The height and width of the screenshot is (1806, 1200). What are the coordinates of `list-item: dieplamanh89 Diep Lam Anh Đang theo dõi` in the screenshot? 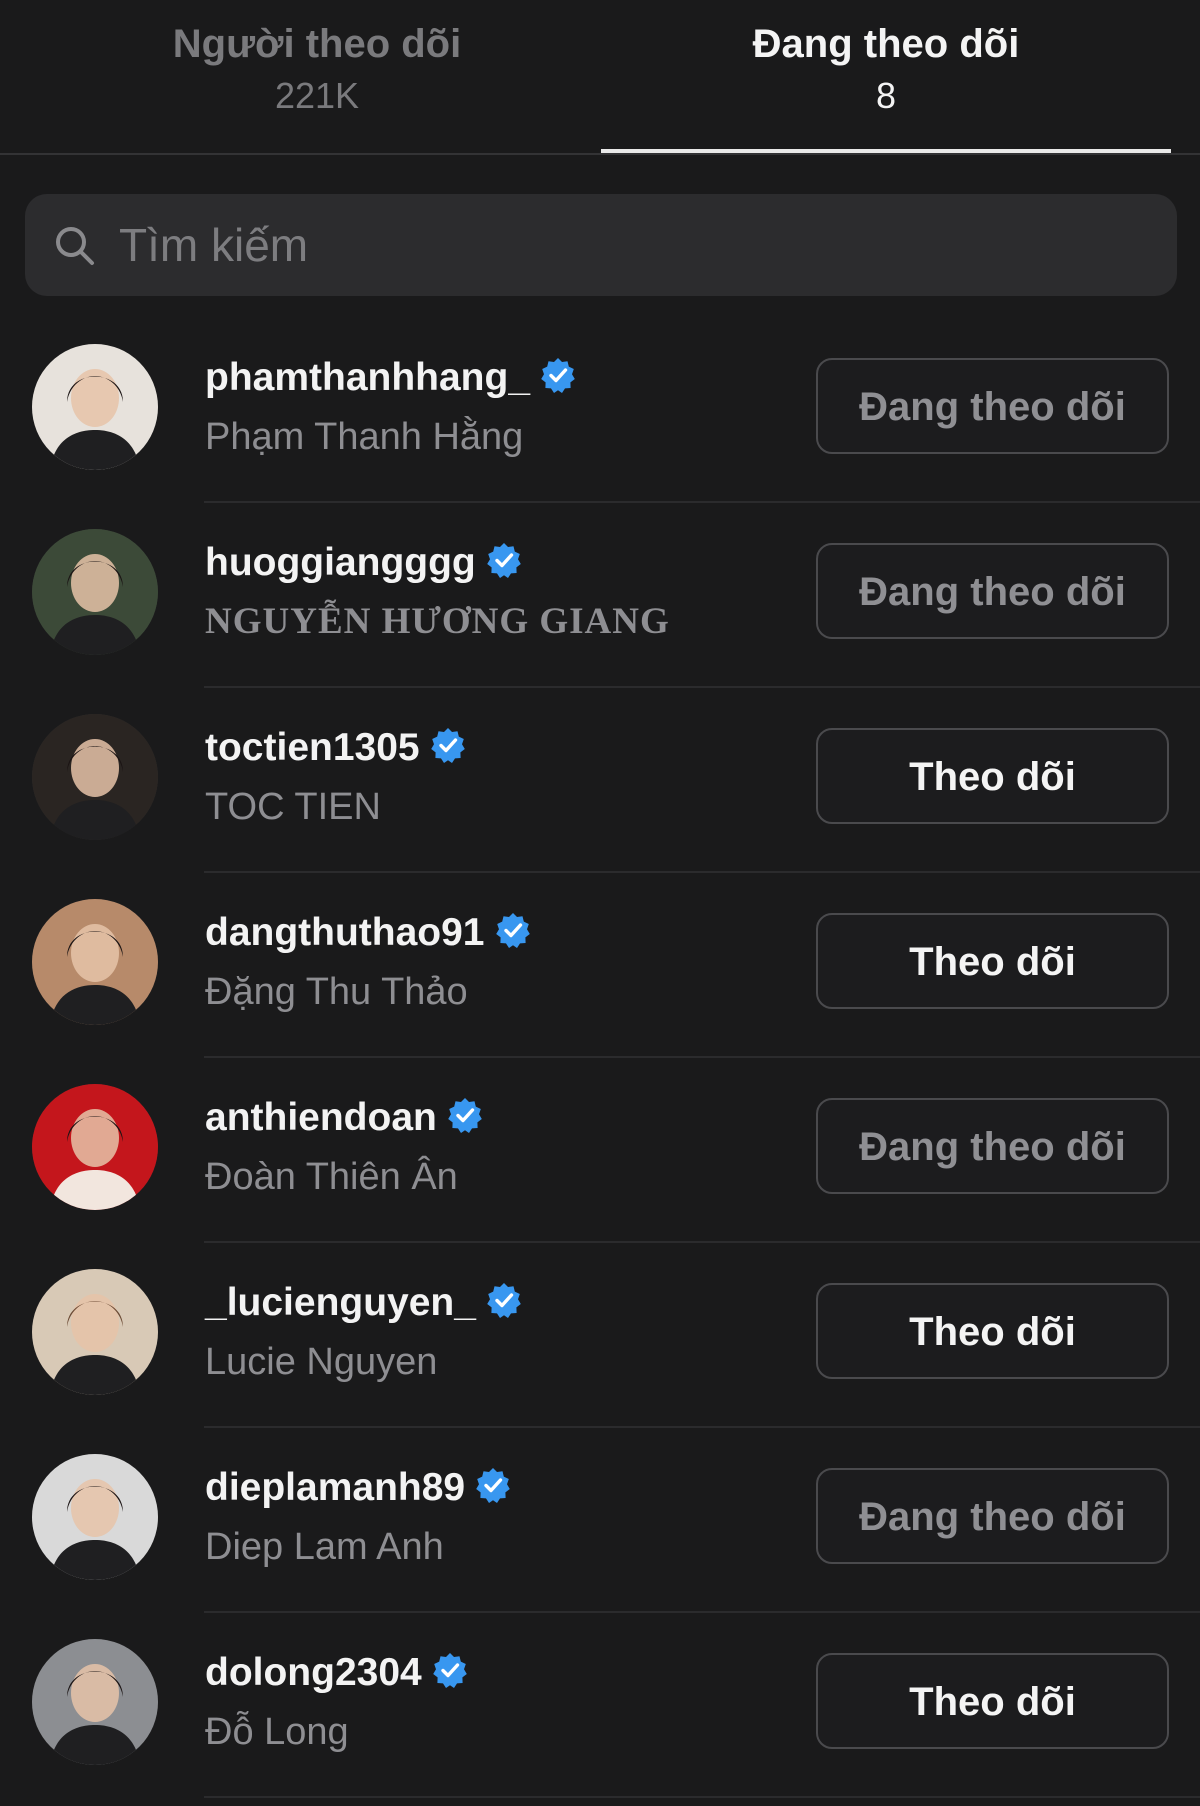 It's located at (600, 1520).